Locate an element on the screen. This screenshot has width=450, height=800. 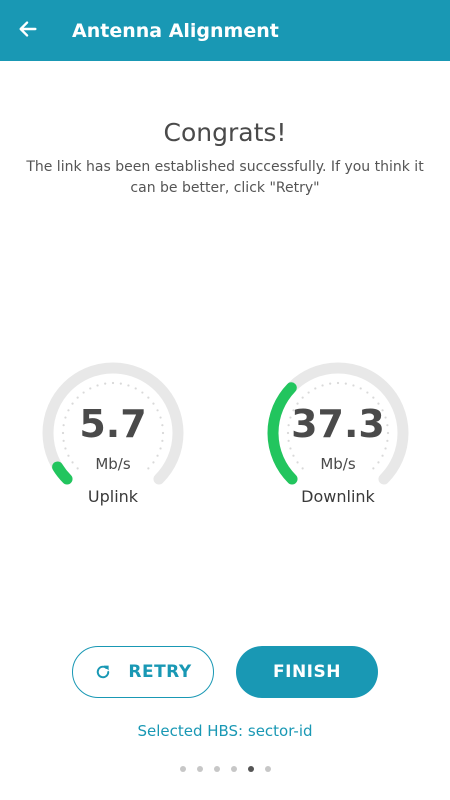
uplink-unit: Mb/s is located at coordinates (113, 464).